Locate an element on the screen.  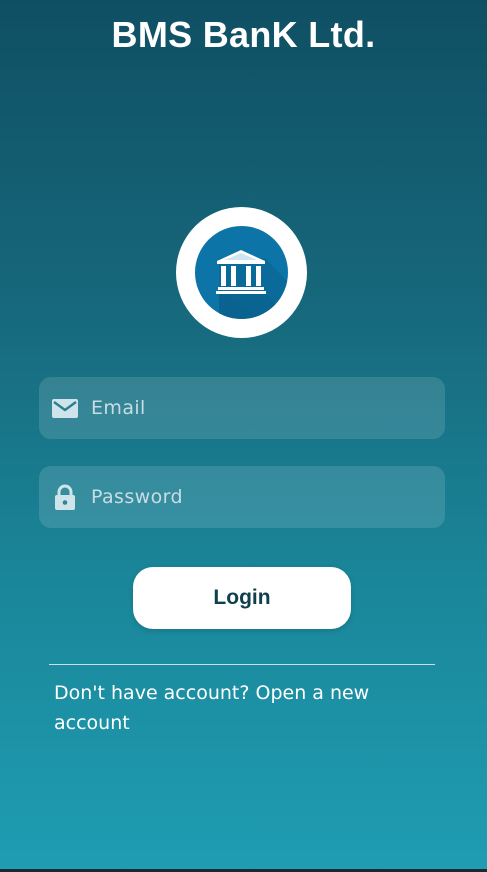
email-field is located at coordinates (242, 408).